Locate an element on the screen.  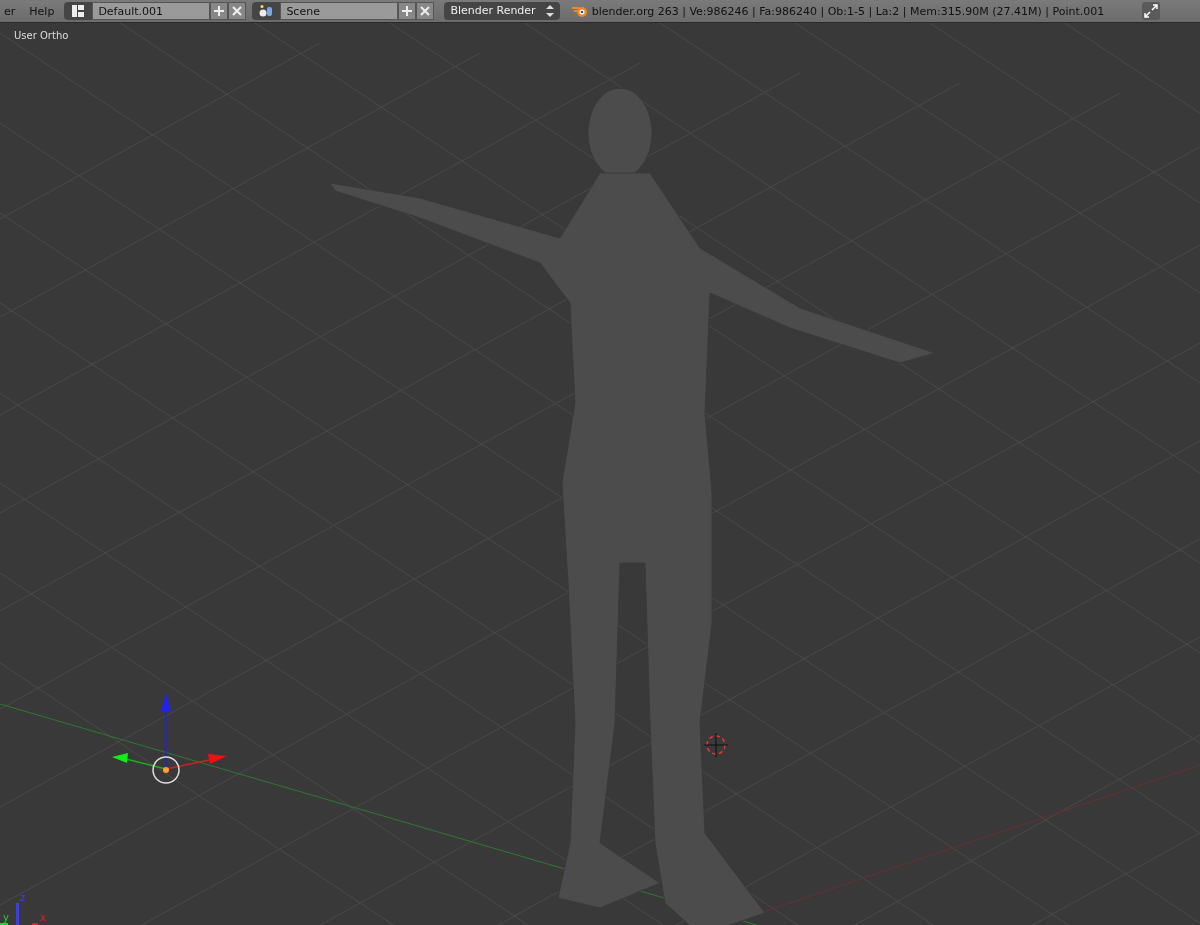
axis-label: x is located at coordinates (43, 918).